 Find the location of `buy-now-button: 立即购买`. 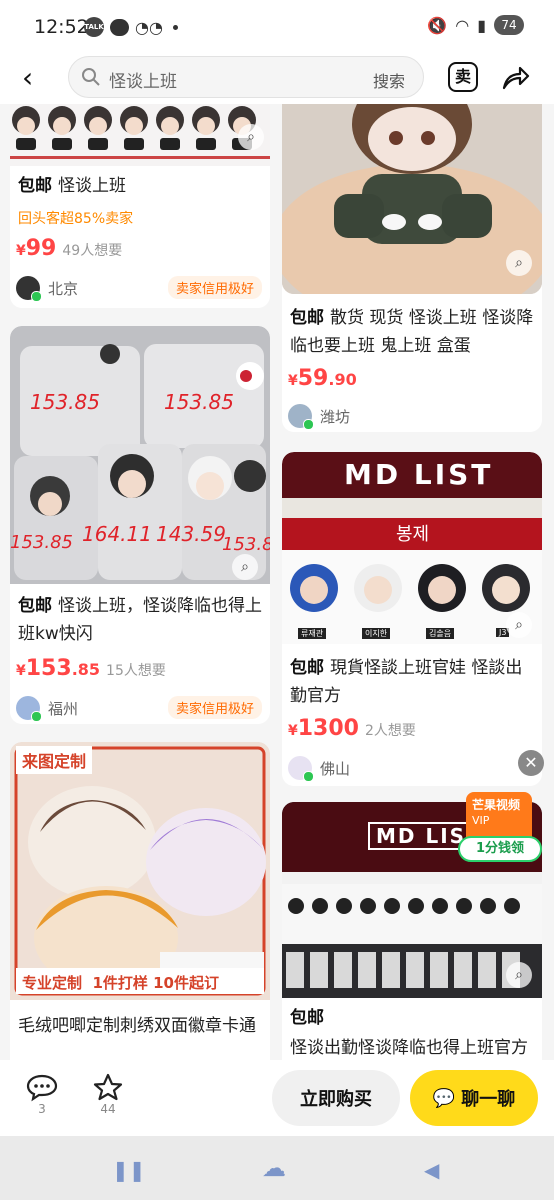

buy-now-button: 立即购买 is located at coordinates (336, 1098).